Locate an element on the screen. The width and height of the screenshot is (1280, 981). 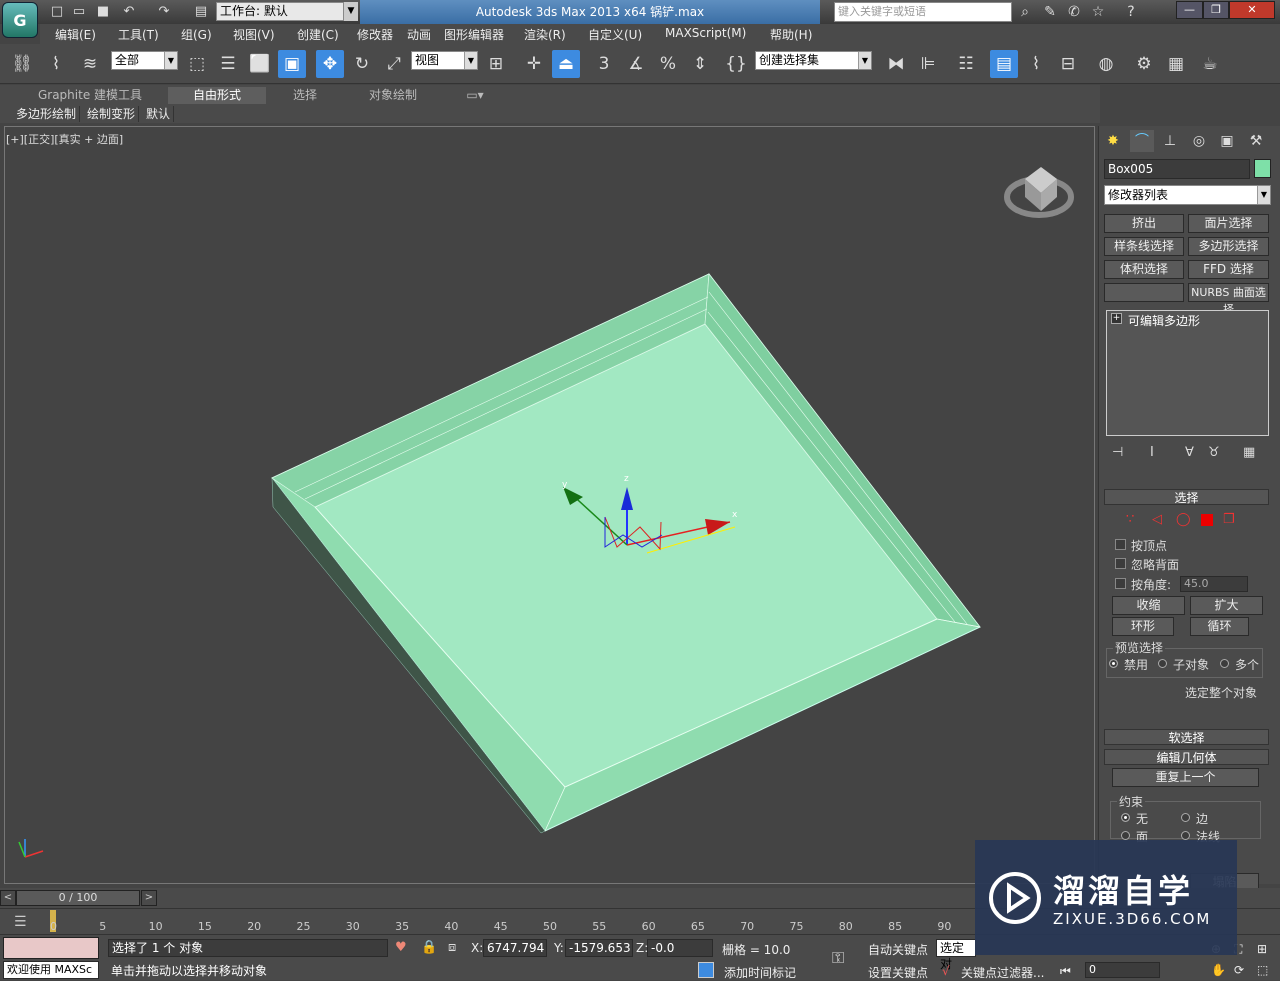
rollout-selection-header: 选择 is located at coordinates (1186, 497).